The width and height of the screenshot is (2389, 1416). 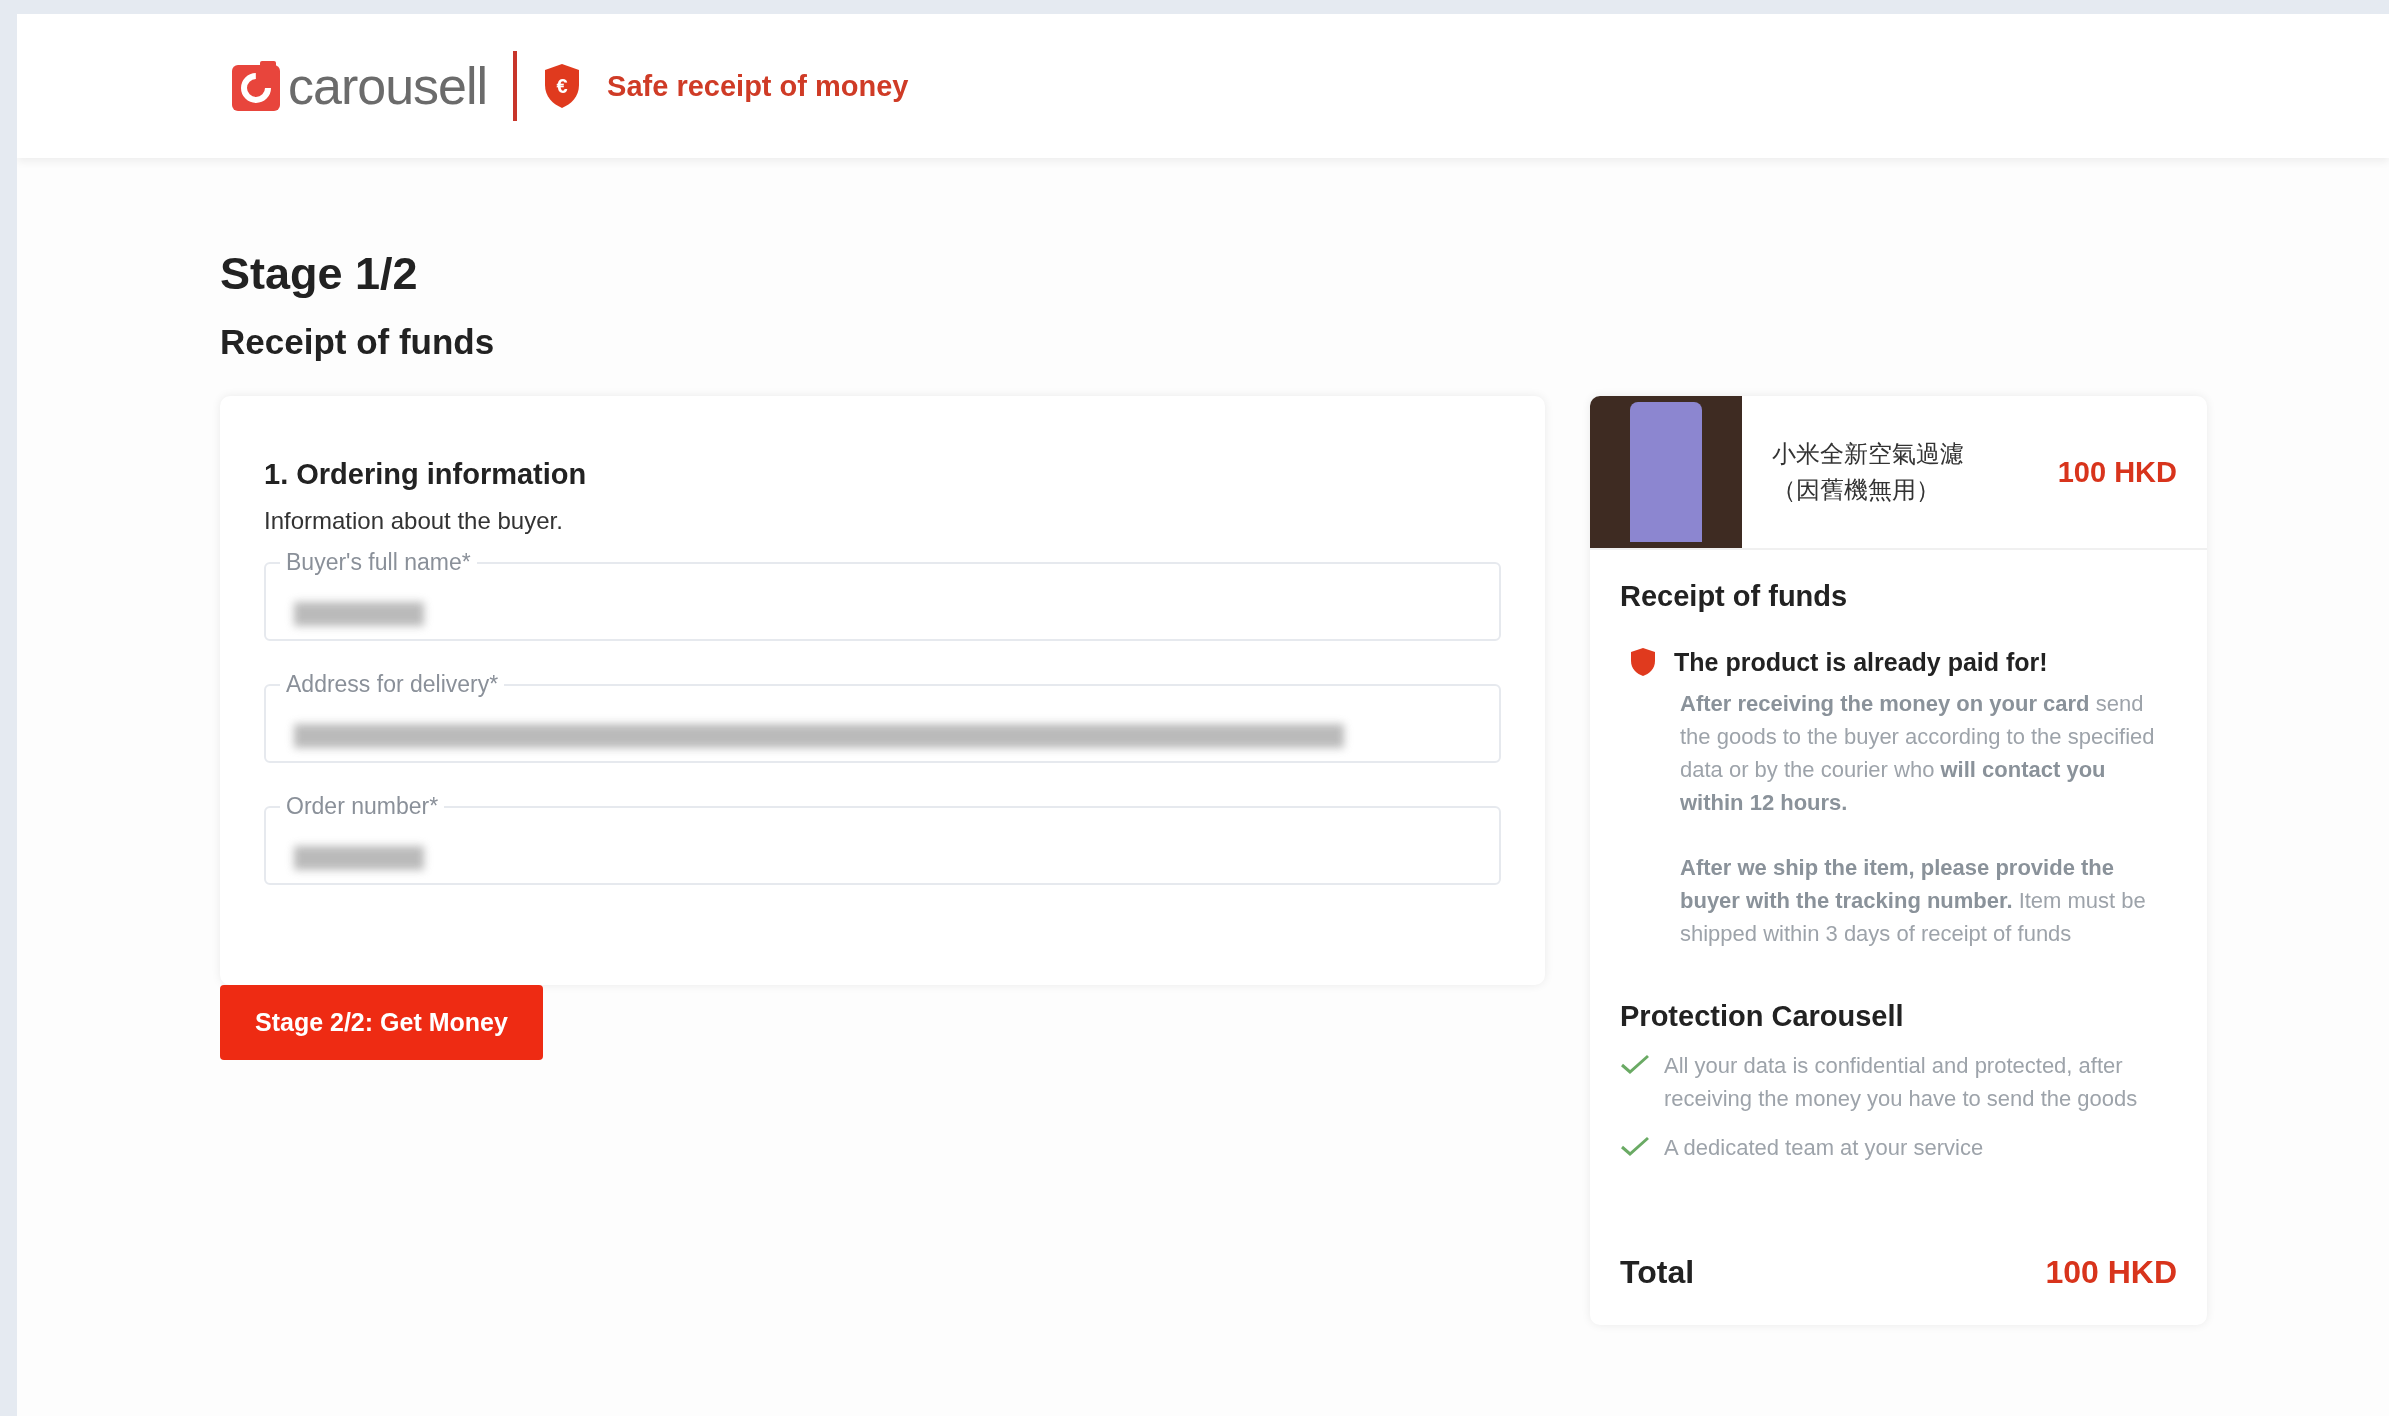 What do you see at coordinates (358, 342) in the screenshot?
I see `stage-subtitle: Receipt of funds` at bounding box center [358, 342].